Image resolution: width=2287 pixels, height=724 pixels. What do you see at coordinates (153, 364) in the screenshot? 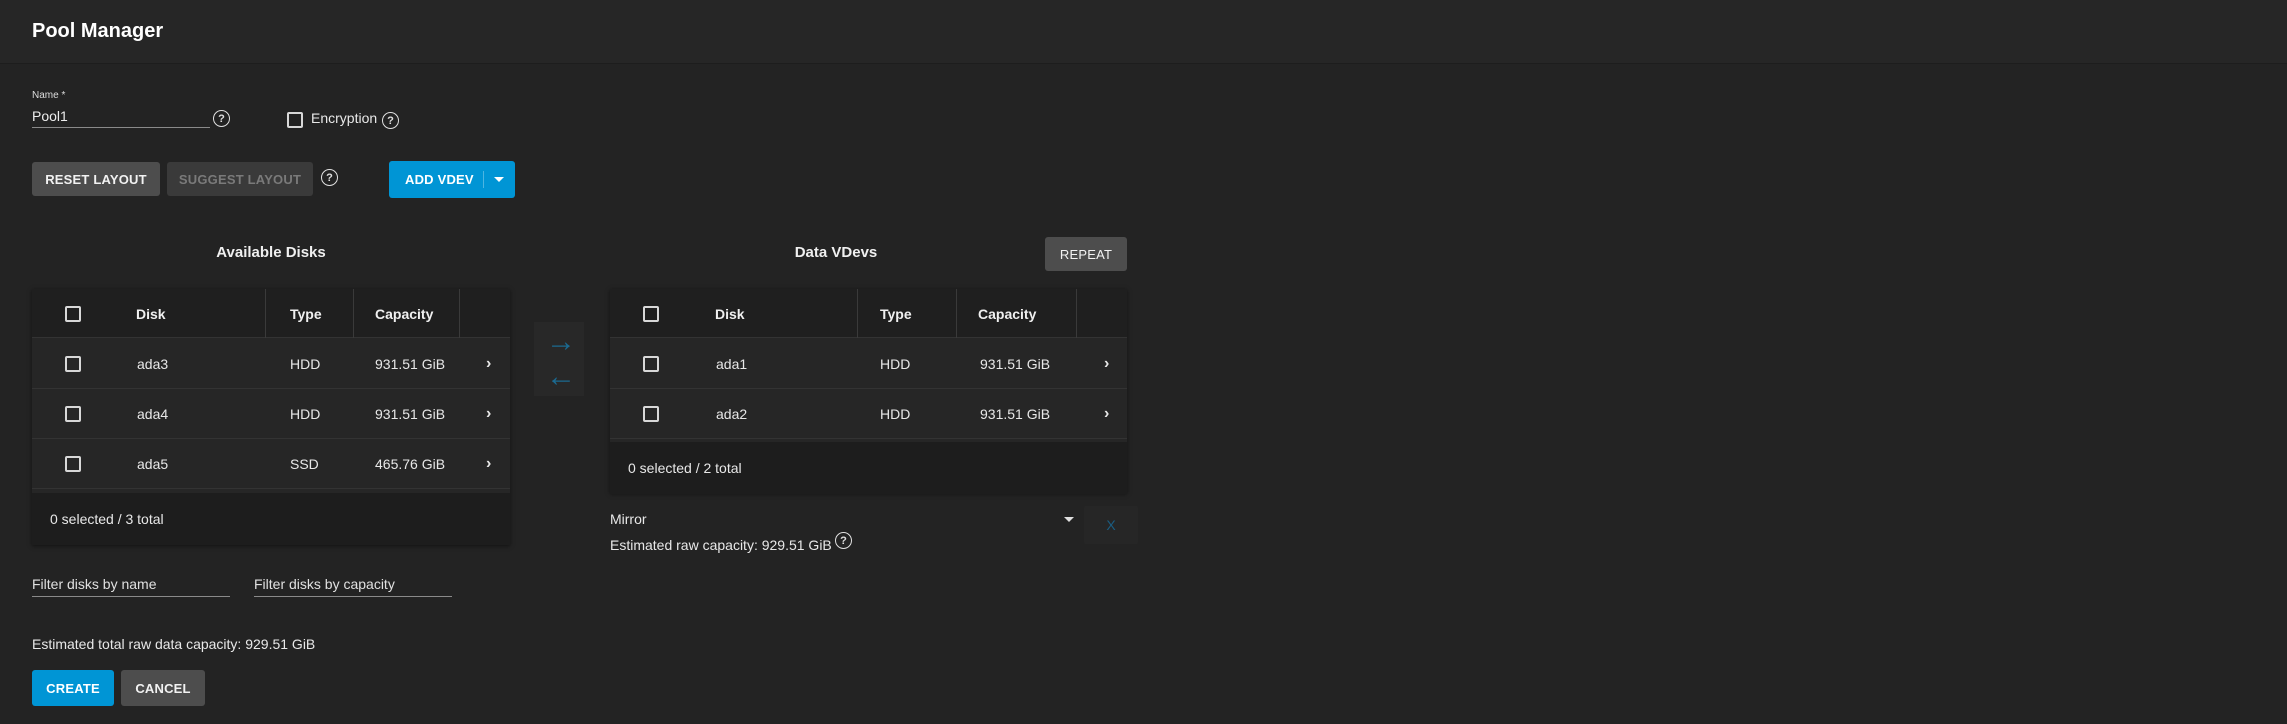
I see `disk-name: ada3` at bounding box center [153, 364].